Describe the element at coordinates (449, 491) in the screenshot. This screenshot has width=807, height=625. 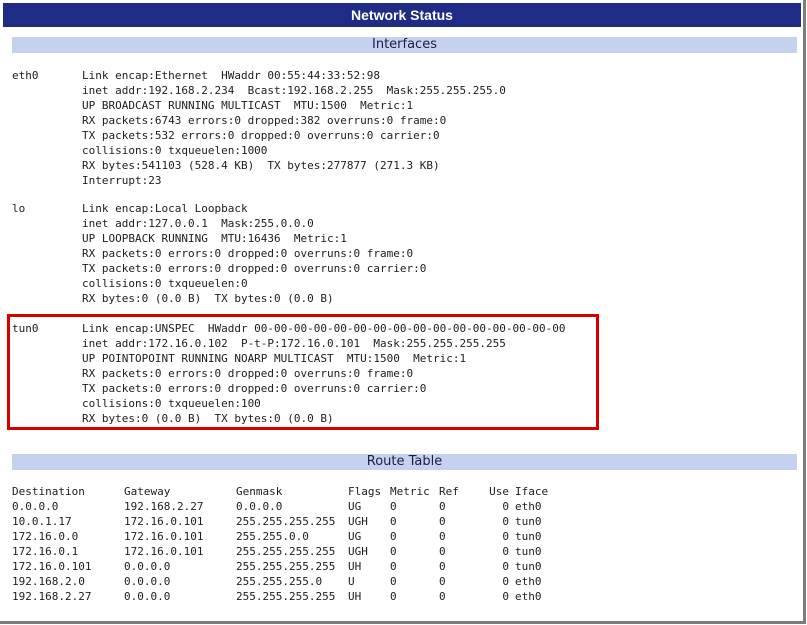
I see `column-header: Ref` at that location.